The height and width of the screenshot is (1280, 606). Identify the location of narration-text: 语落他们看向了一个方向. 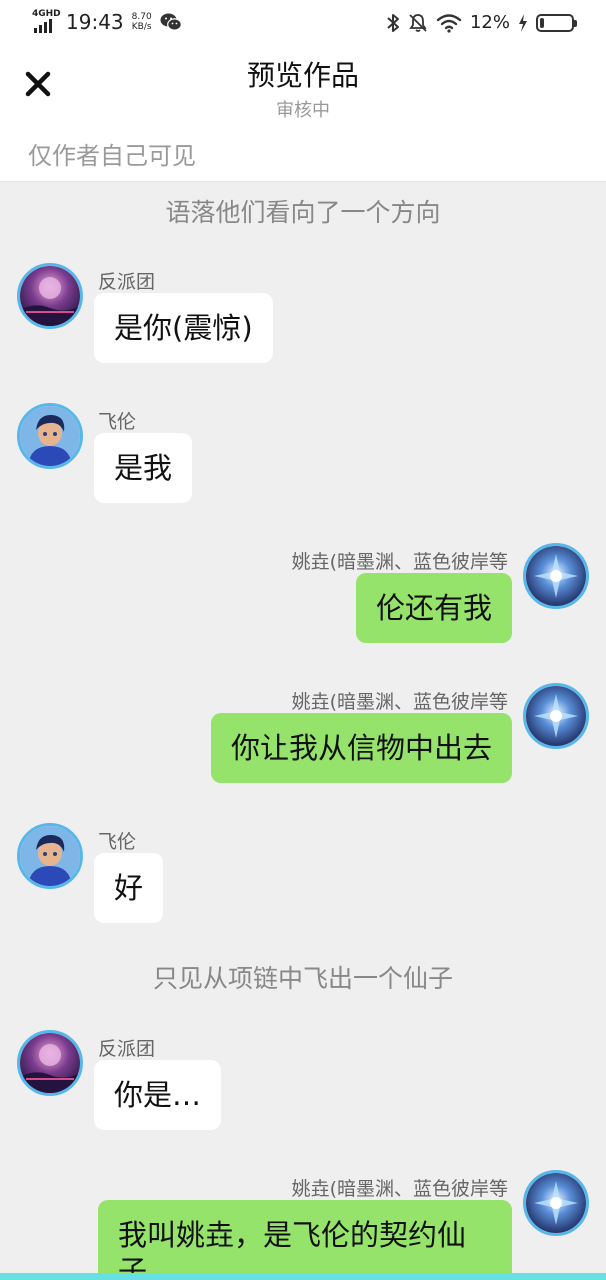
(303, 212).